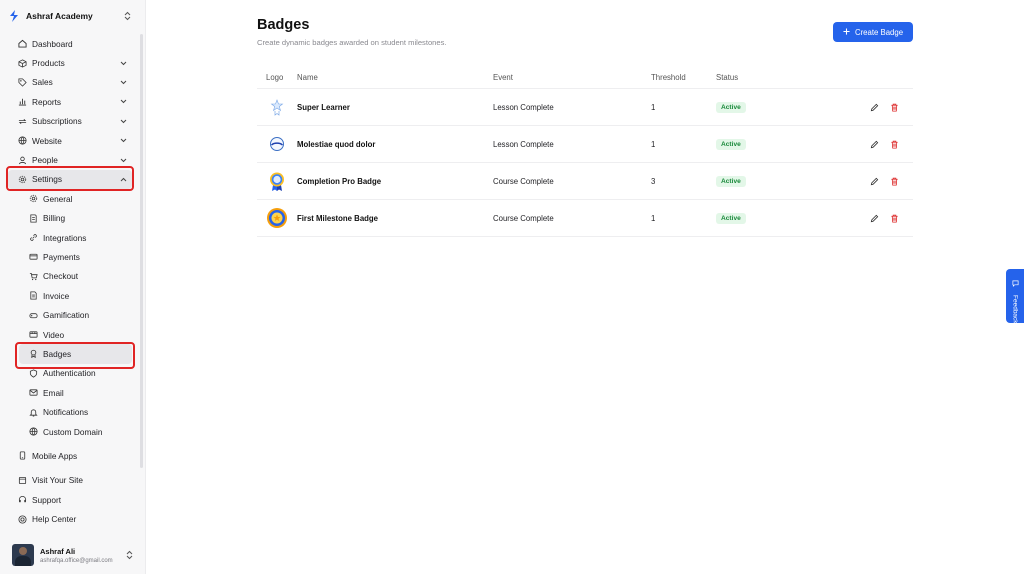  I want to click on sidebar-item-authentication: Authentication, so click(75, 373).